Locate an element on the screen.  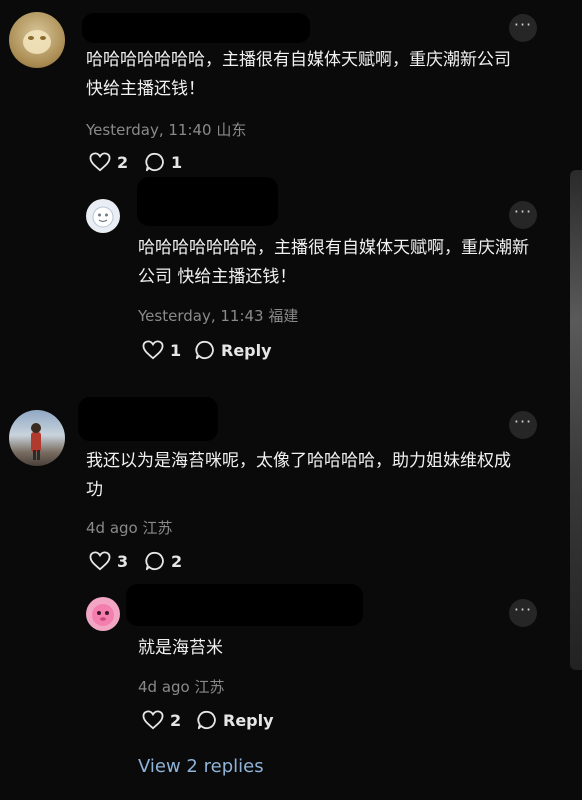
like-count: 1 is located at coordinates (176, 350).